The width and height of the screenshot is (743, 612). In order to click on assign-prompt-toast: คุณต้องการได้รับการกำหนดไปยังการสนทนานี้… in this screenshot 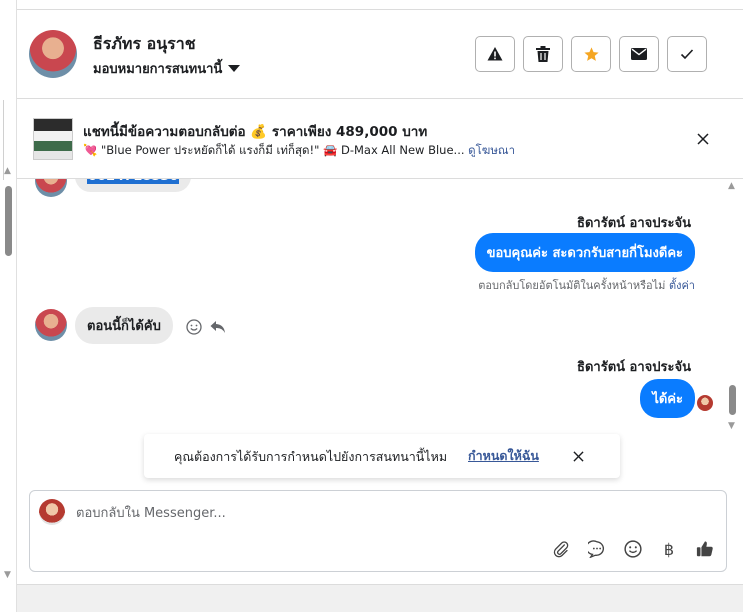, I will do `click(382, 456)`.